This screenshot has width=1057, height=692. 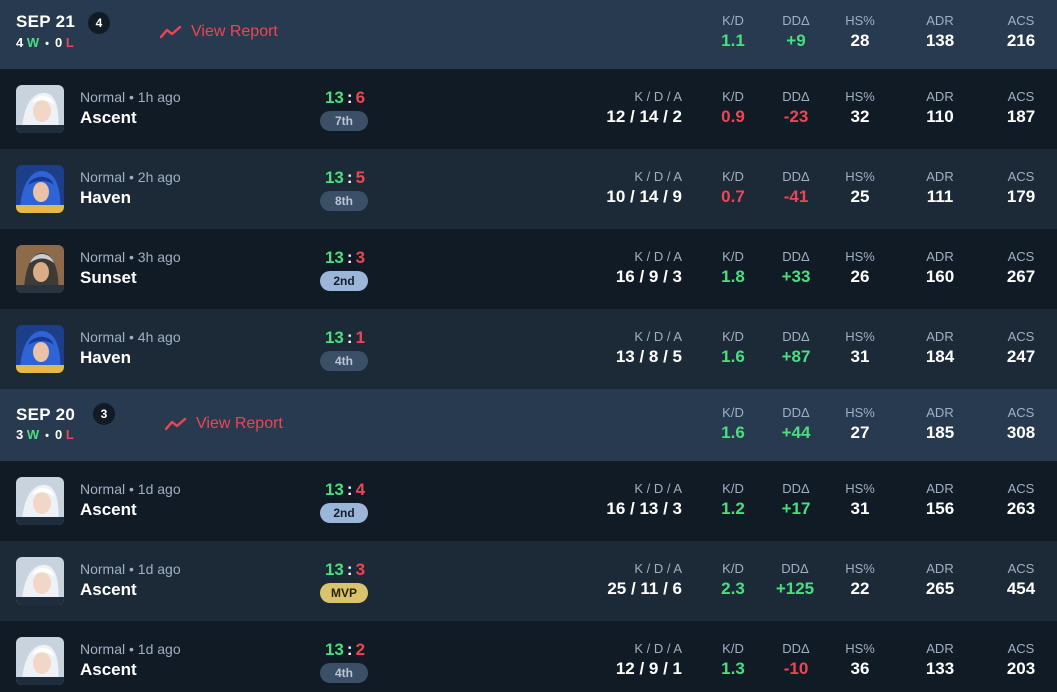 What do you see at coordinates (733, 508) in the screenshot?
I see `kd-value: 1.2` at bounding box center [733, 508].